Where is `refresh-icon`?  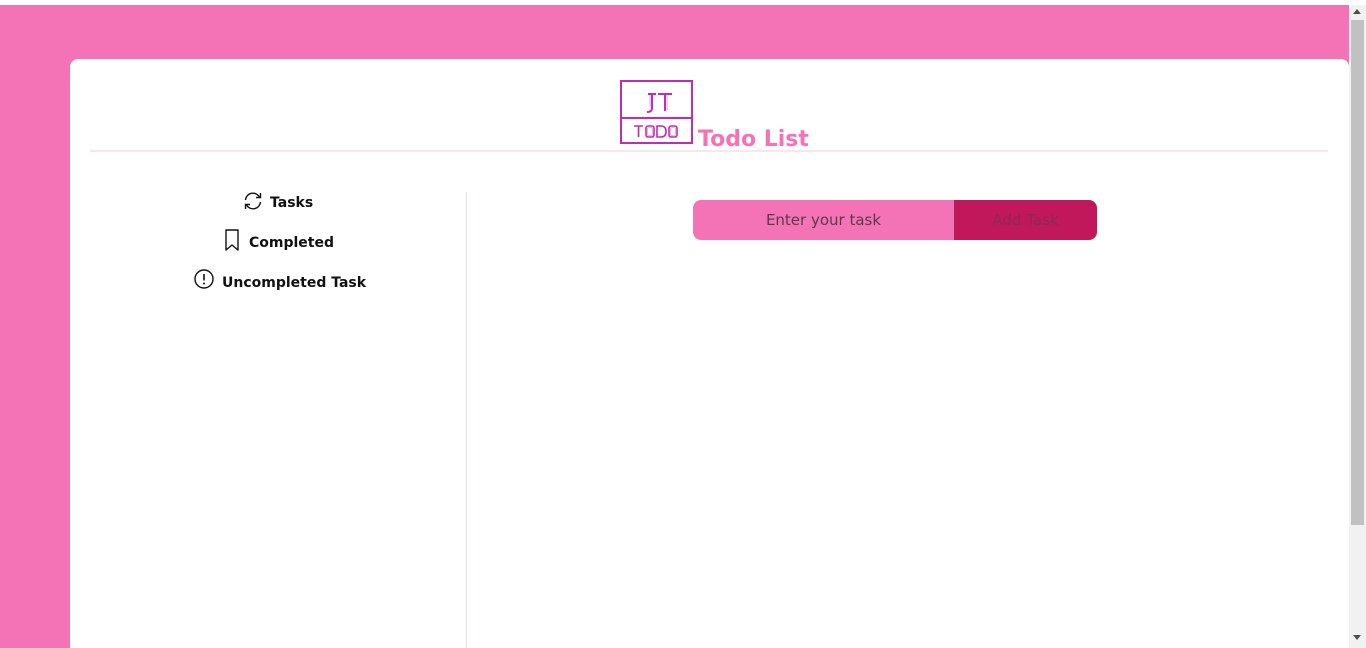 refresh-icon is located at coordinates (253, 201).